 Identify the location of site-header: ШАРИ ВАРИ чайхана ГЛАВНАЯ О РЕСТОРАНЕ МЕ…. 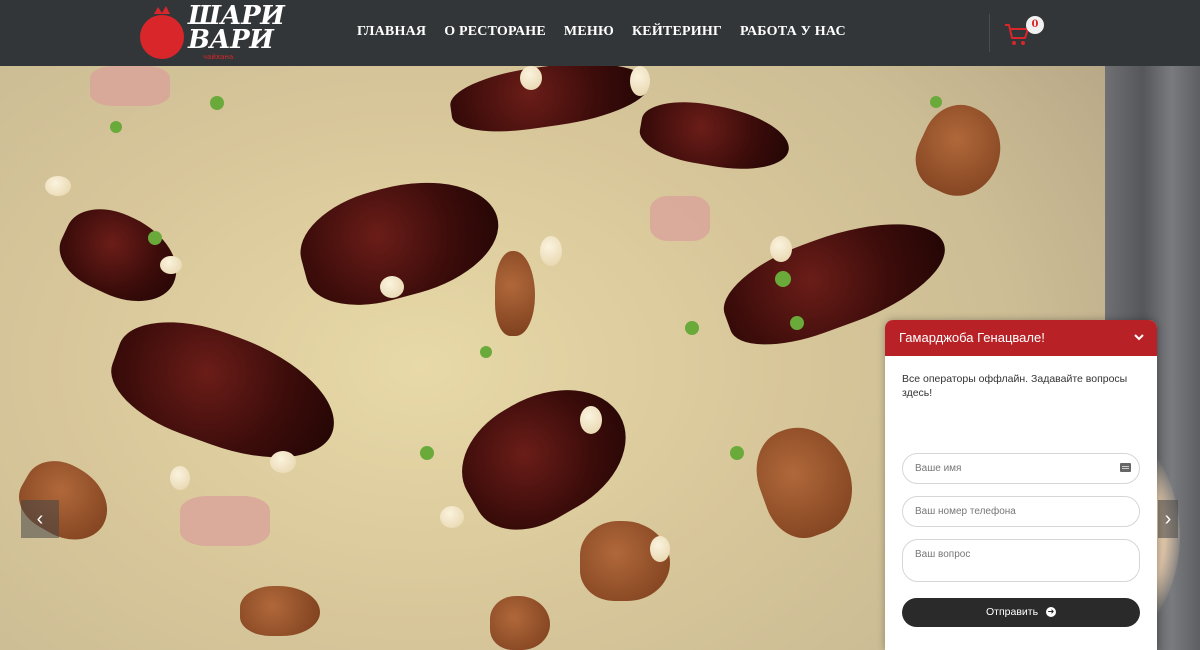
(600, 33).